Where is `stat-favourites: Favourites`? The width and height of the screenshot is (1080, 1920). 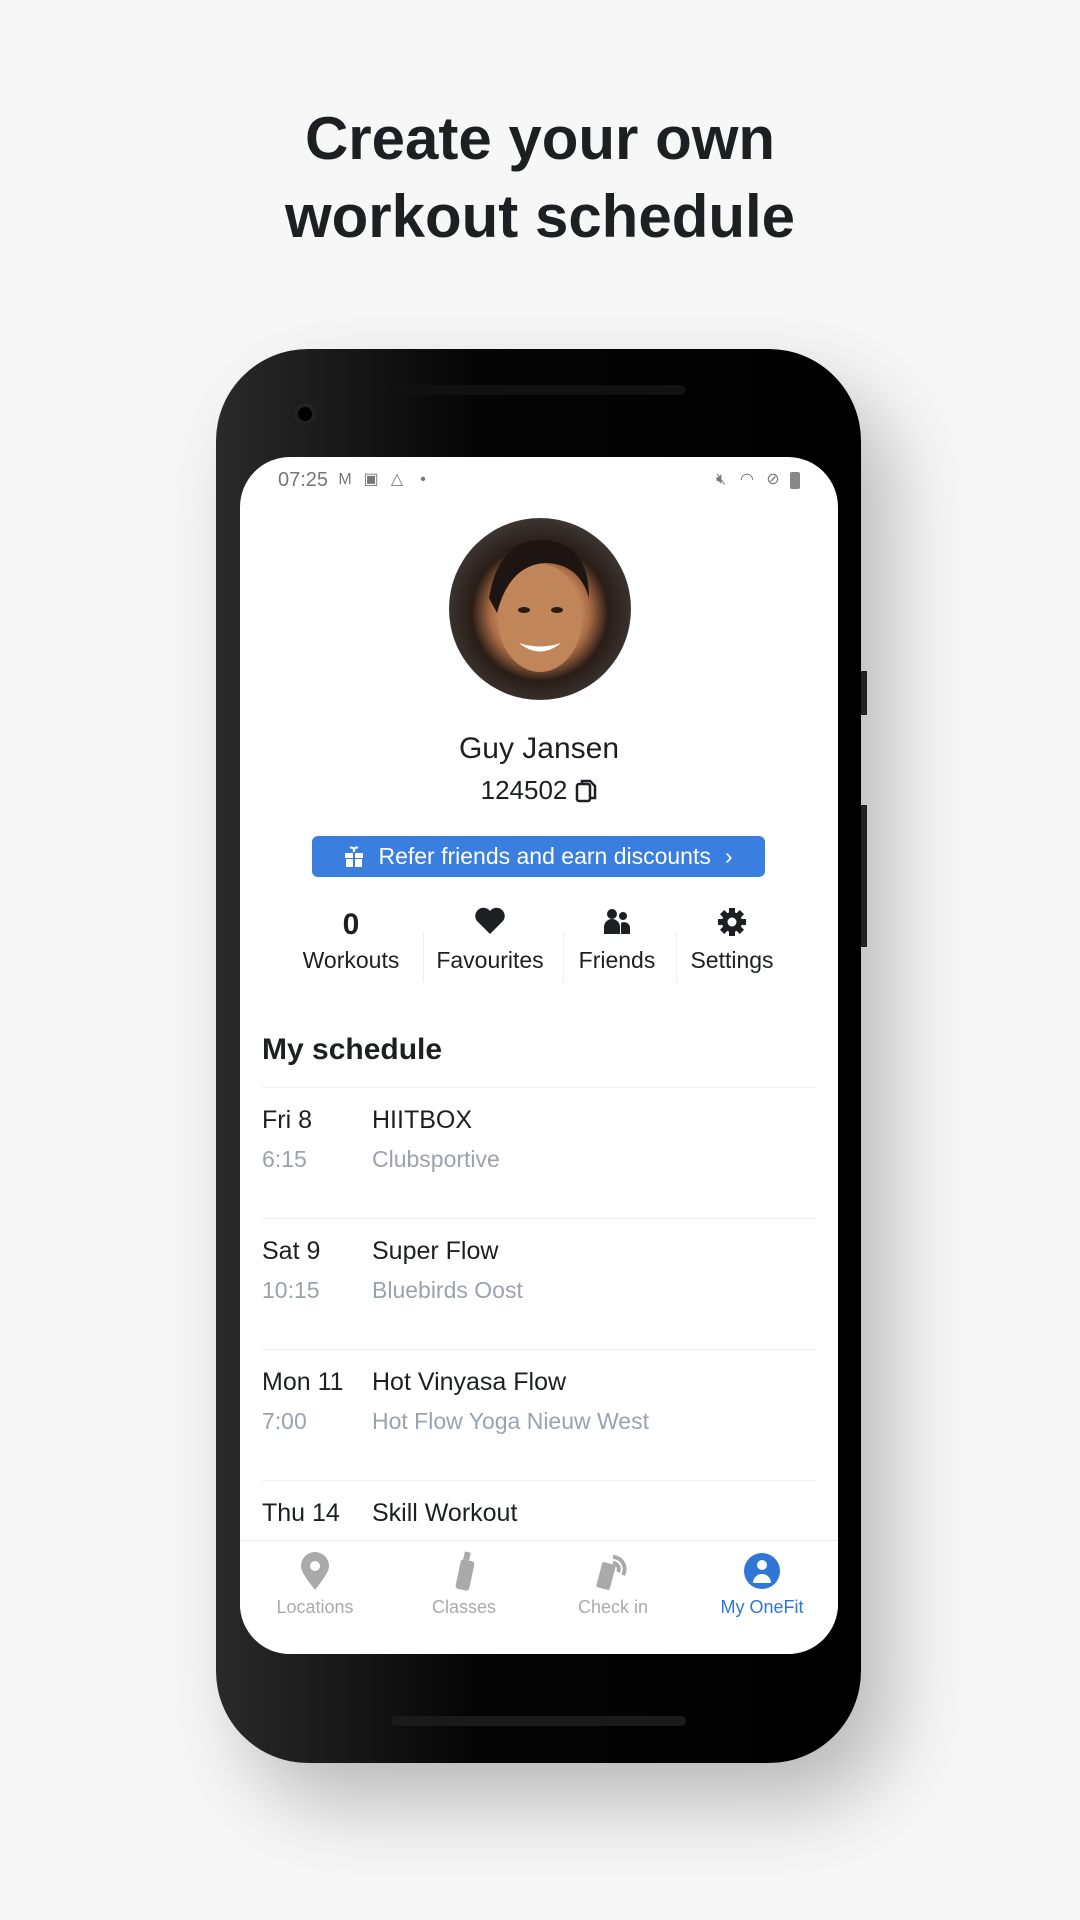
stat-favourites: Favourites is located at coordinates (490, 940).